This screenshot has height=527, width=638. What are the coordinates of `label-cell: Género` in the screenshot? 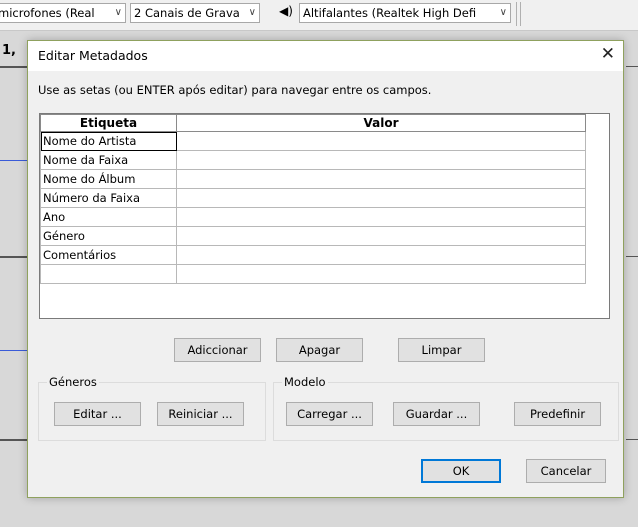 It's located at (108, 236).